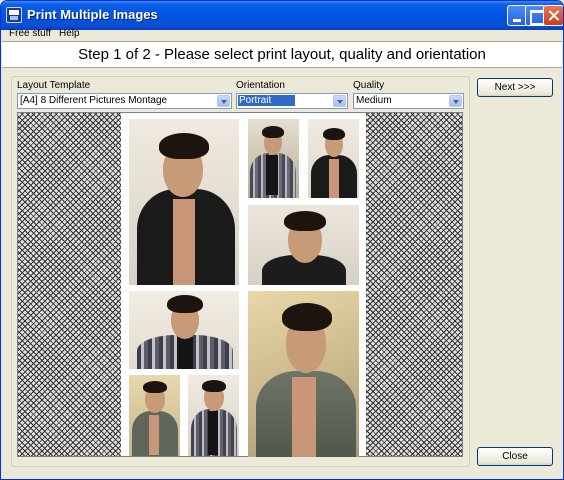  What do you see at coordinates (69, 33) in the screenshot?
I see `menu-help: Help` at bounding box center [69, 33].